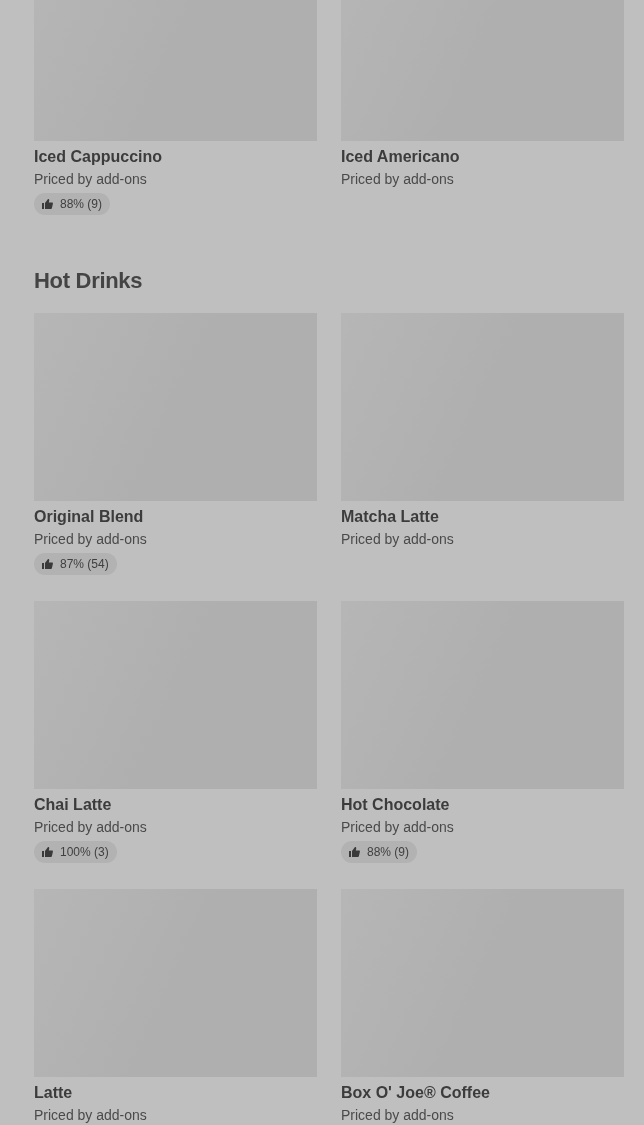  What do you see at coordinates (53, 1093) in the screenshot?
I see `item-name: Latte` at bounding box center [53, 1093].